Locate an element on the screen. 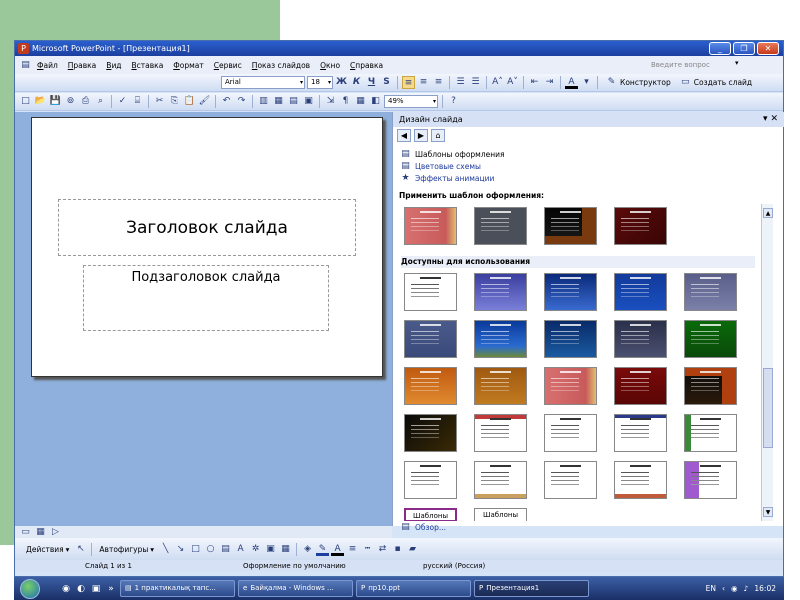 Image resolution: width=800 pixels, height=600 pixels. help-icon: ? is located at coordinates (453, 101).